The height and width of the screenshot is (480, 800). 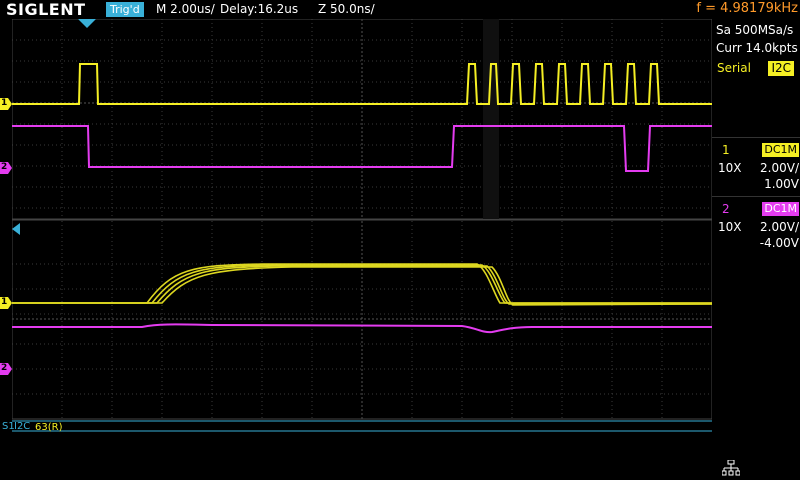 I want to click on decode-bus-label: I2C, so click(x=22, y=426).